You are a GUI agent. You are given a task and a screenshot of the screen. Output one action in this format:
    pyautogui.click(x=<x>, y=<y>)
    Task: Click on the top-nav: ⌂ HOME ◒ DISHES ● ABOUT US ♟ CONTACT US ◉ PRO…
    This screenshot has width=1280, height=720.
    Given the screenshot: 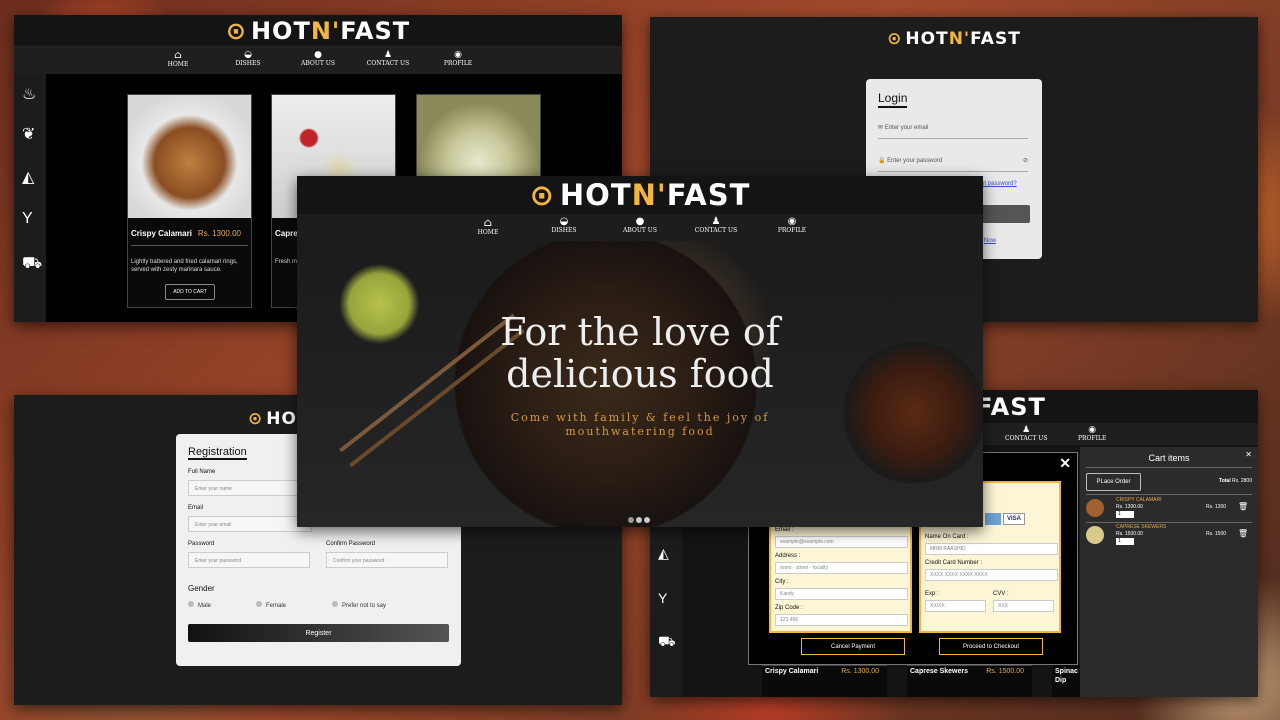 What is the action you would take?
    pyautogui.click(x=318, y=60)
    